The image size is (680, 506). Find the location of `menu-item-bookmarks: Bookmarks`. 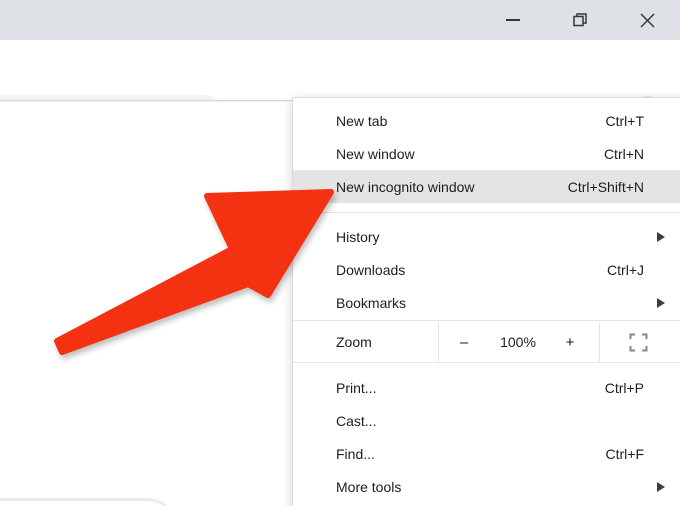

menu-item-bookmarks: Bookmarks is located at coordinates (486, 302).